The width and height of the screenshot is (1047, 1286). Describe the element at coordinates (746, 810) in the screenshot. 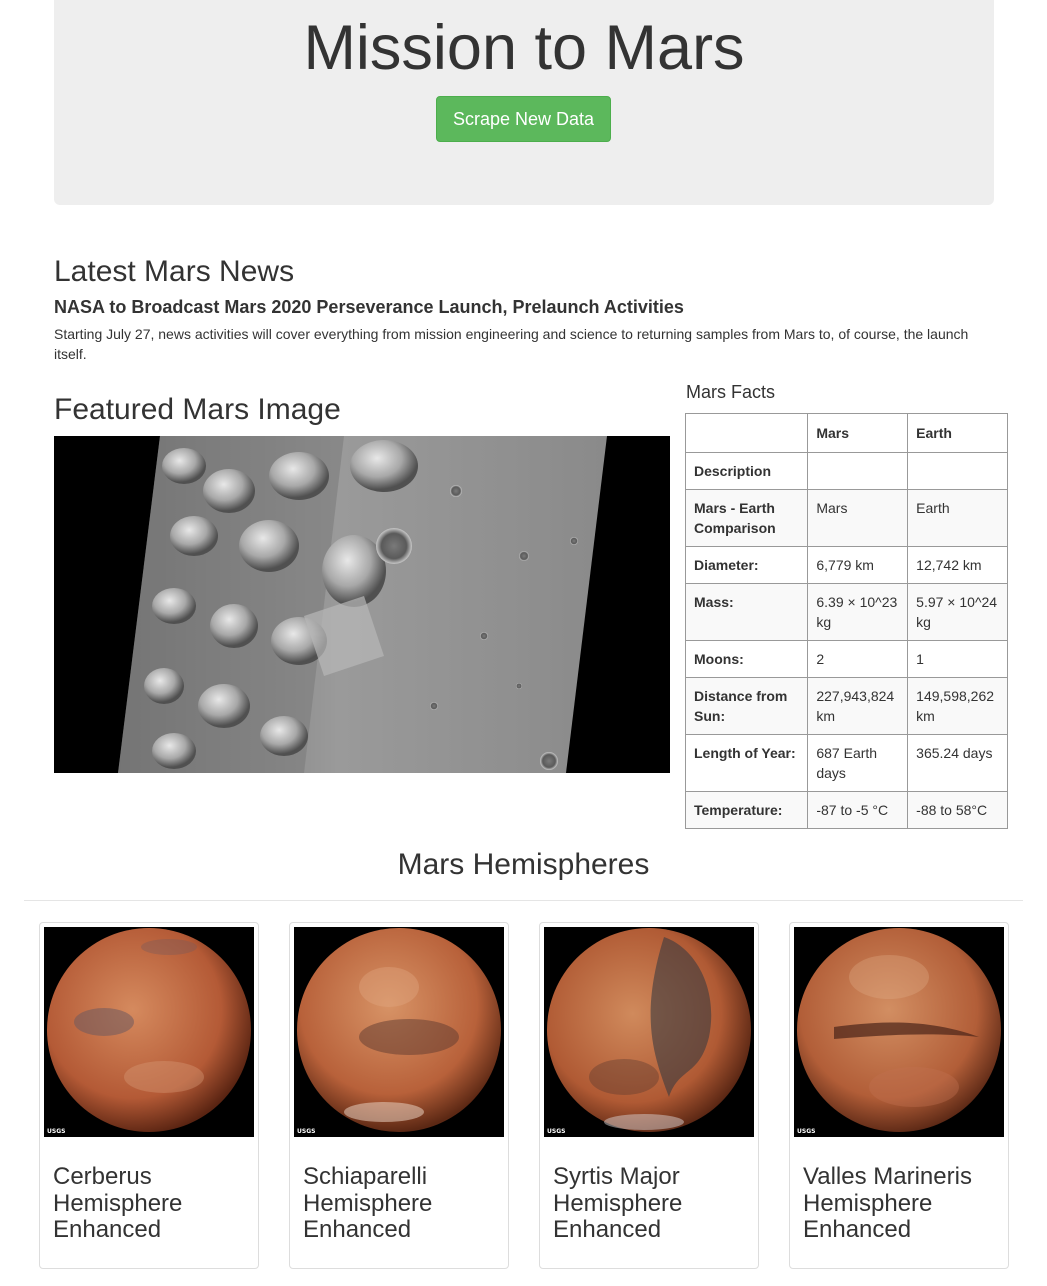

I see `row-label: Temperature:` at that location.